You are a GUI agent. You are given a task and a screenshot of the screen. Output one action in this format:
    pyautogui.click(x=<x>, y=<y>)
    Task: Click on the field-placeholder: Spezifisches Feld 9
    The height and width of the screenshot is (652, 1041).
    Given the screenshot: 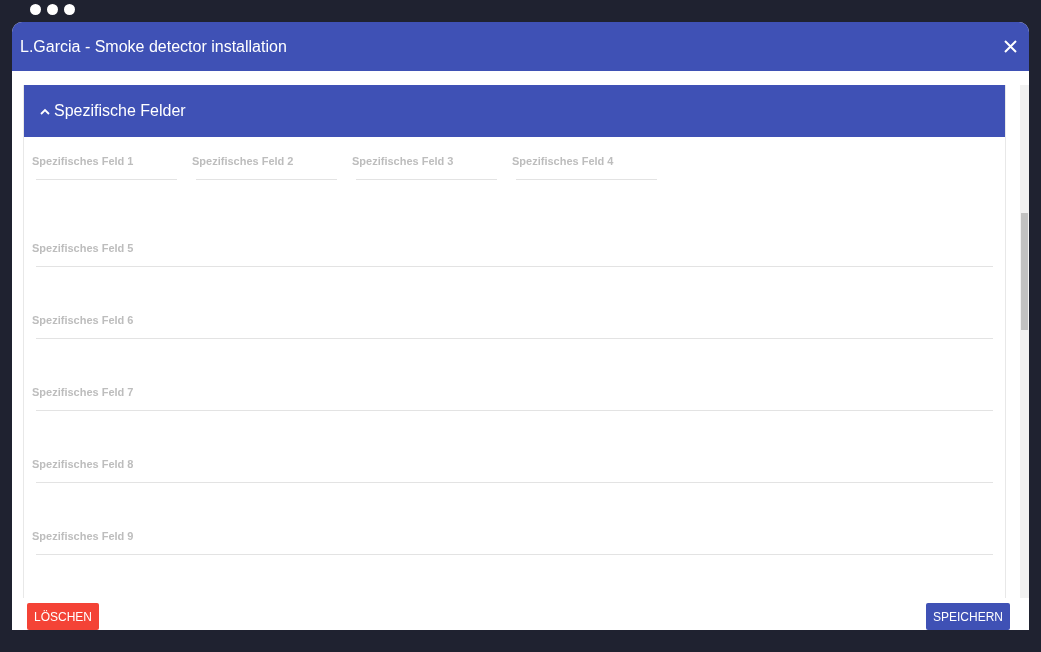 What is the action you would take?
    pyautogui.click(x=83, y=536)
    